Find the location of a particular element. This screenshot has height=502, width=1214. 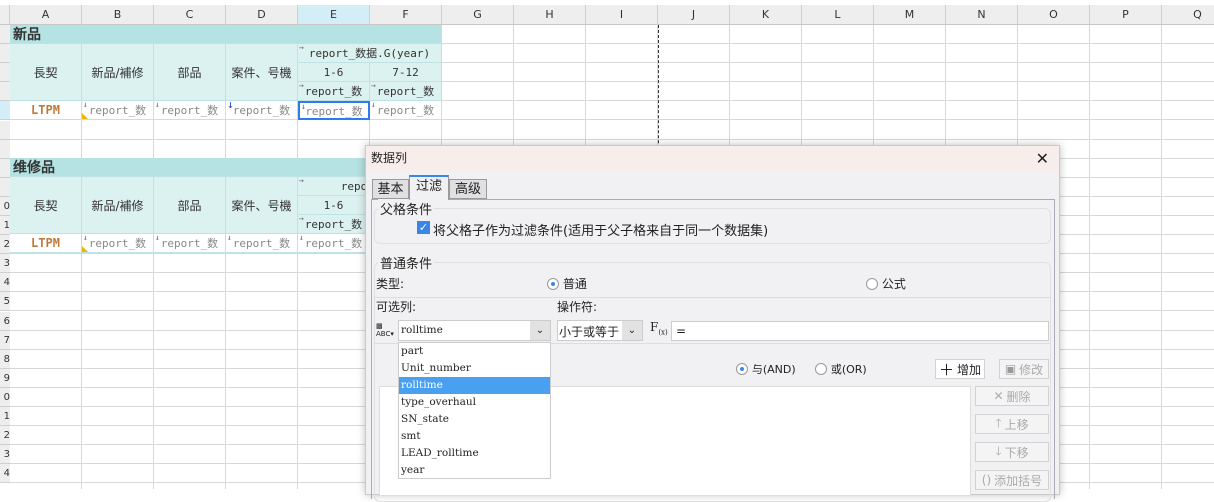

abc-type-icon: ▩ ABC▾ is located at coordinates (385, 330).